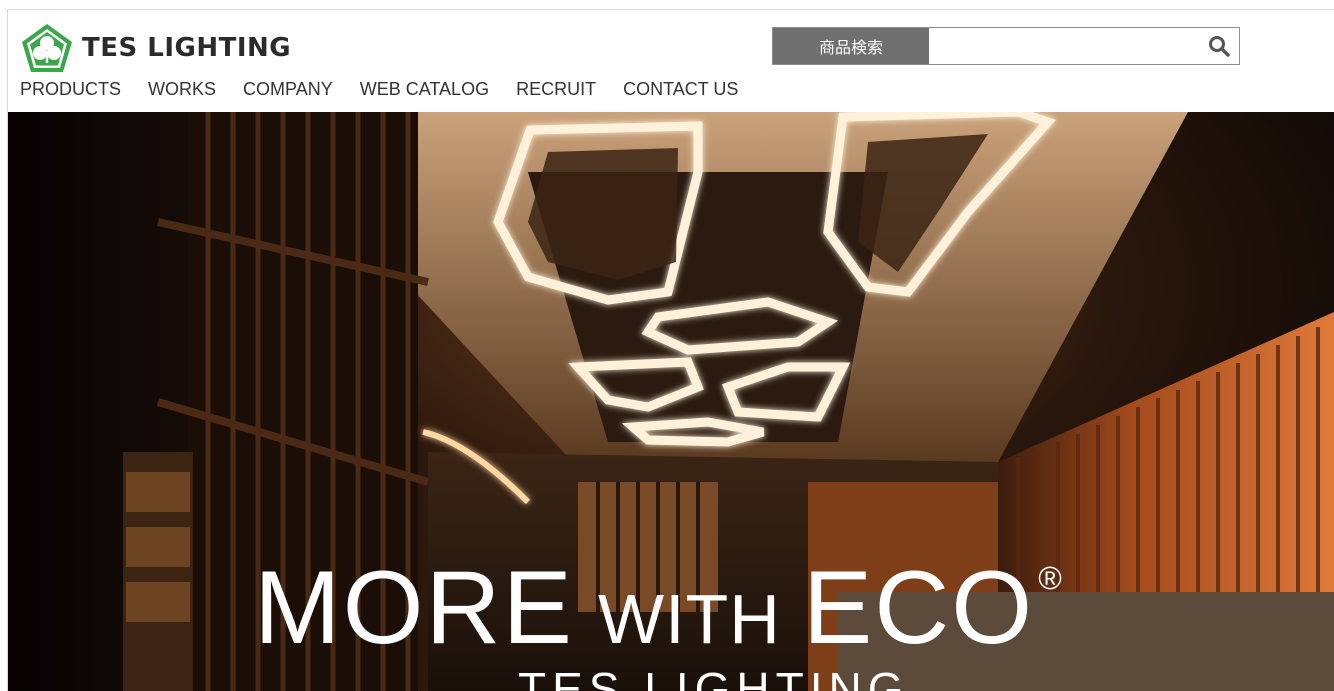 The width and height of the screenshot is (1334, 691). I want to click on search-label: 商品検索, so click(851, 46).